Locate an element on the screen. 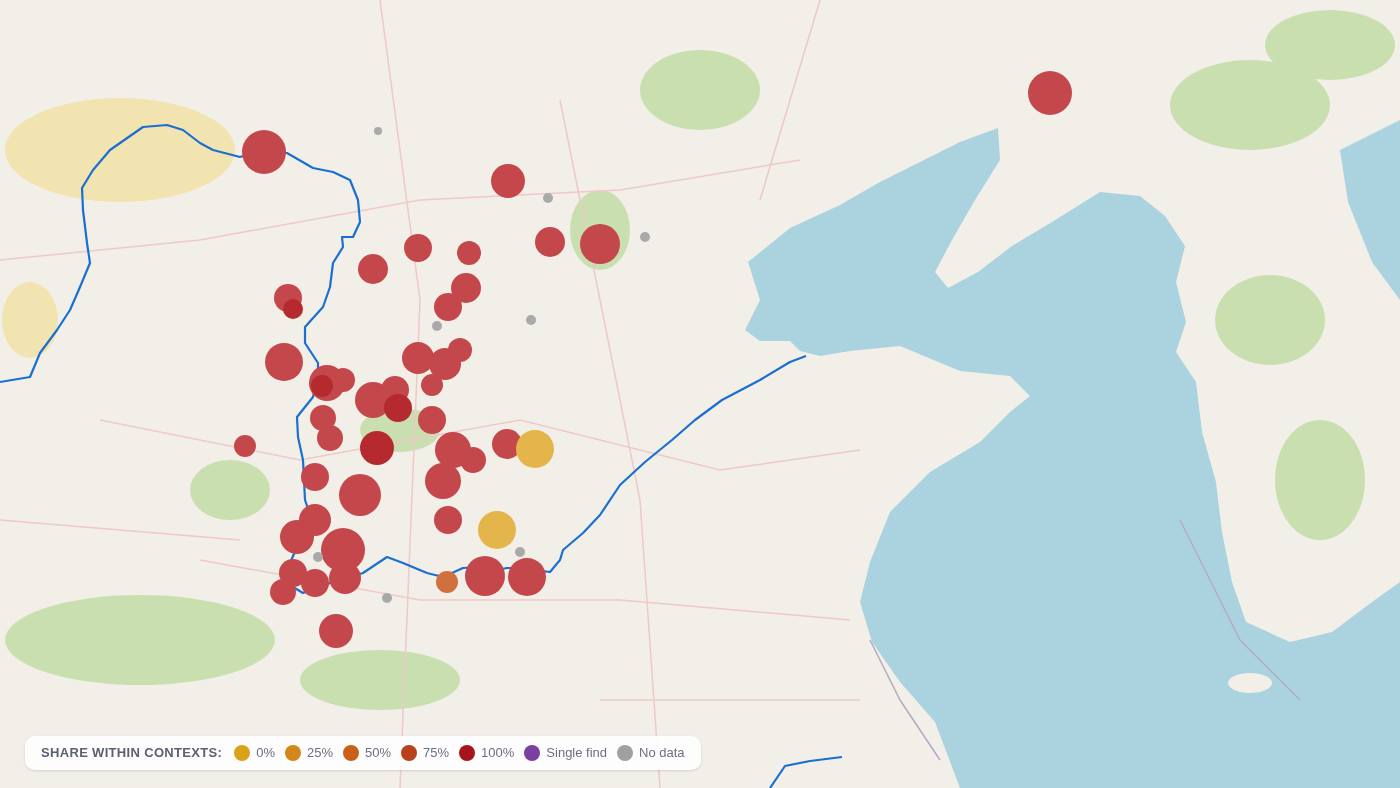  legend-title: SHARE WITHIN CONTEXTS: is located at coordinates (132, 753).